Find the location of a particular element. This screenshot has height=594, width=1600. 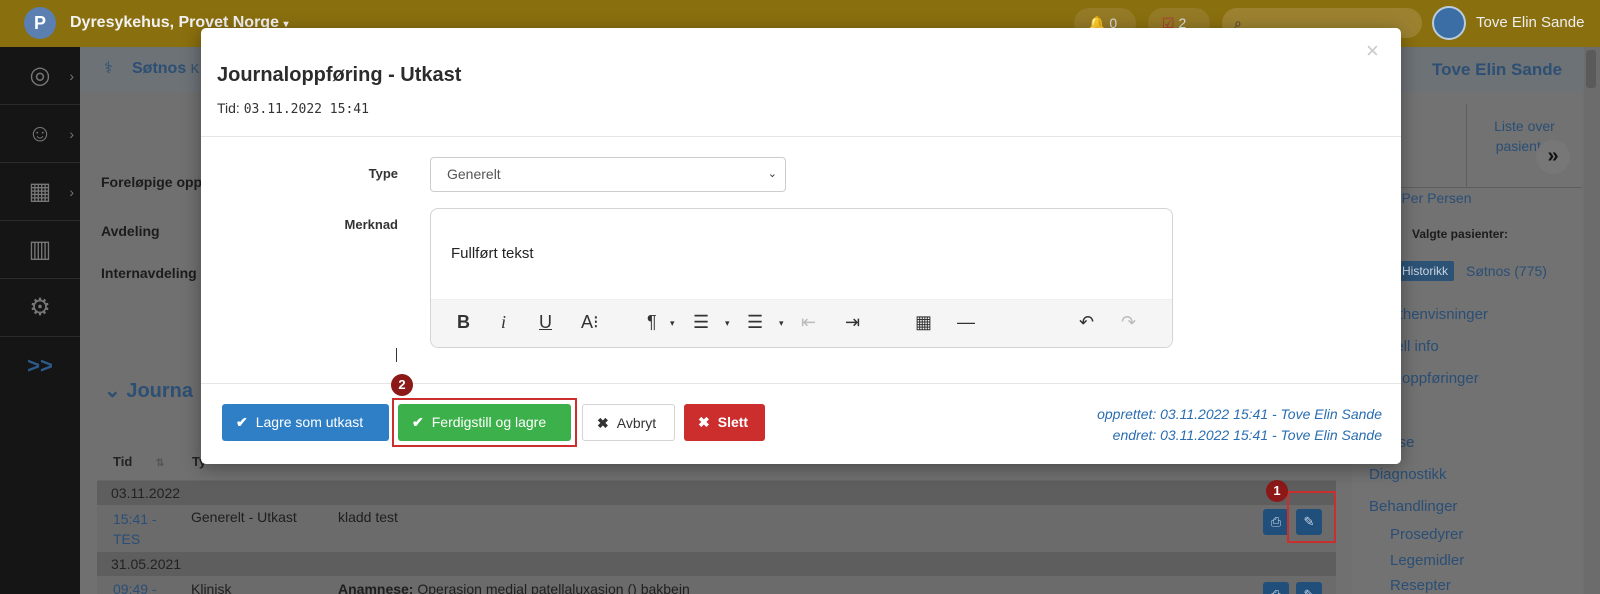

nav-dashboard: ◎ › is located at coordinates (40, 76).